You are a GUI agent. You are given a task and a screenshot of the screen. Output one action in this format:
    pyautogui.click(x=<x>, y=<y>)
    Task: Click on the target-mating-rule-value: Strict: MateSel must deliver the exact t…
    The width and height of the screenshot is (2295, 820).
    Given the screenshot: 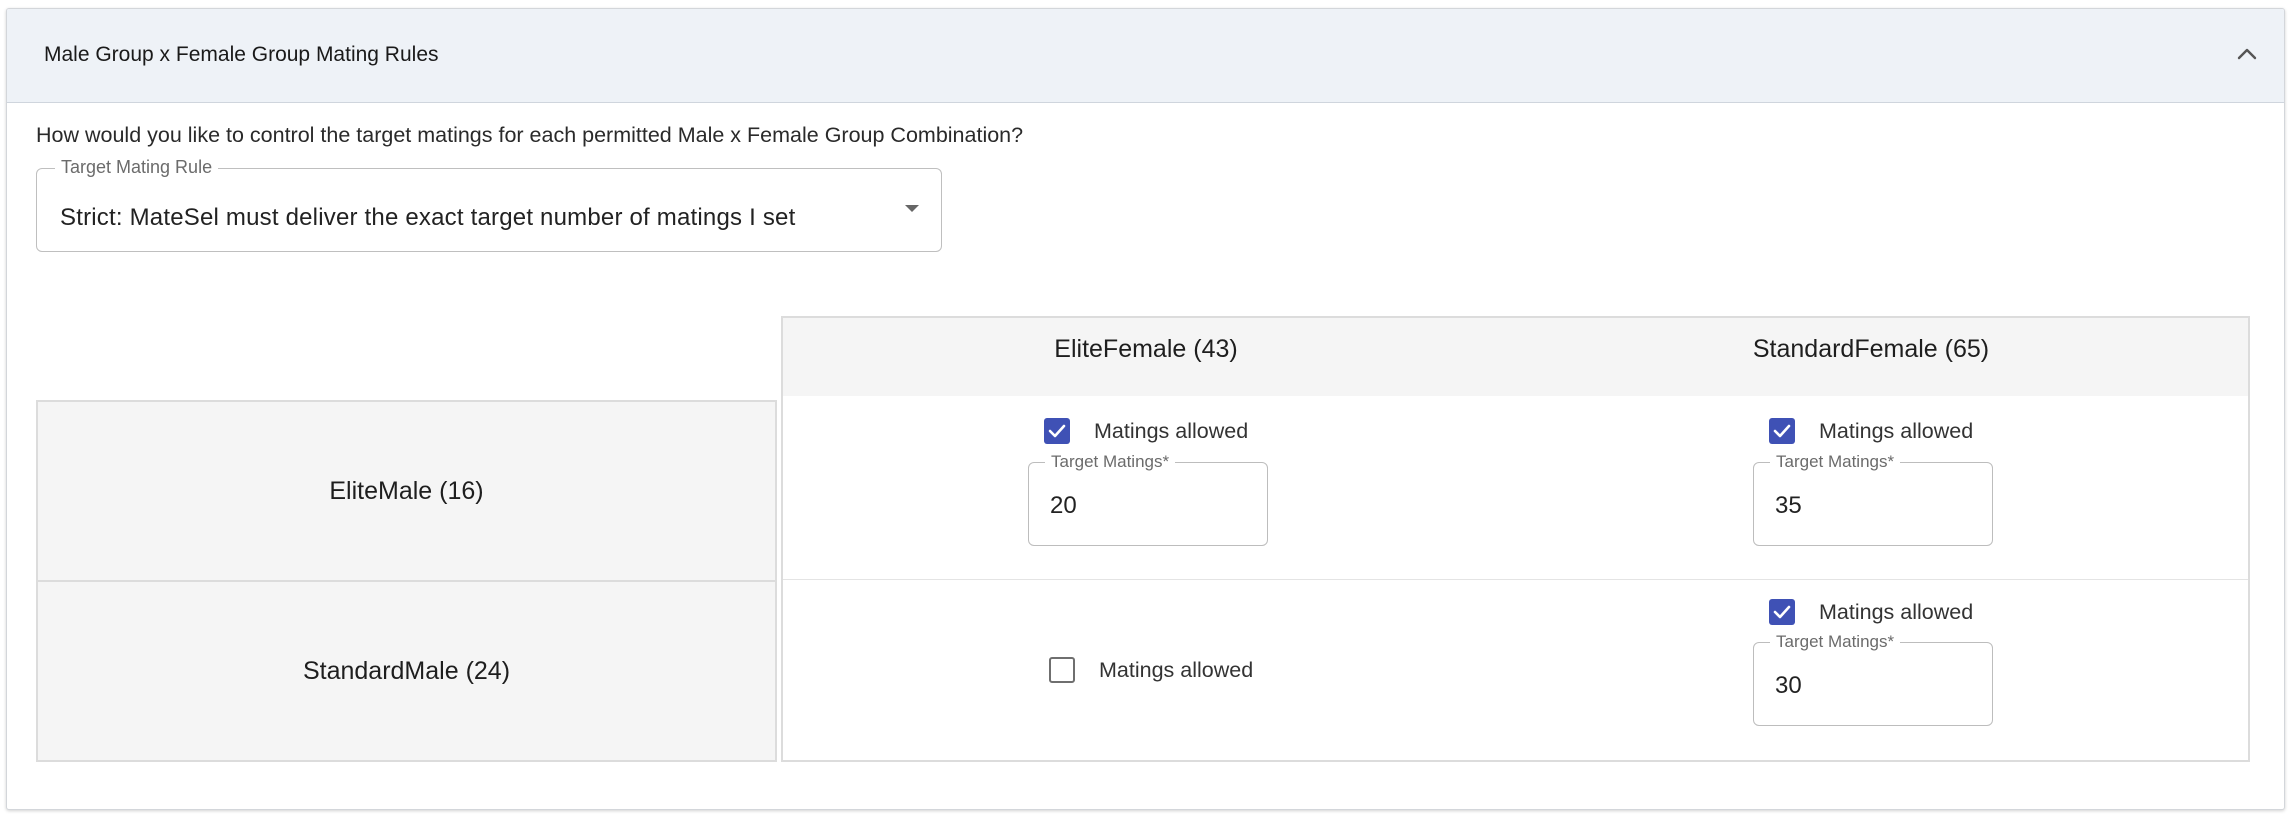 What is the action you would take?
    pyautogui.click(x=428, y=217)
    